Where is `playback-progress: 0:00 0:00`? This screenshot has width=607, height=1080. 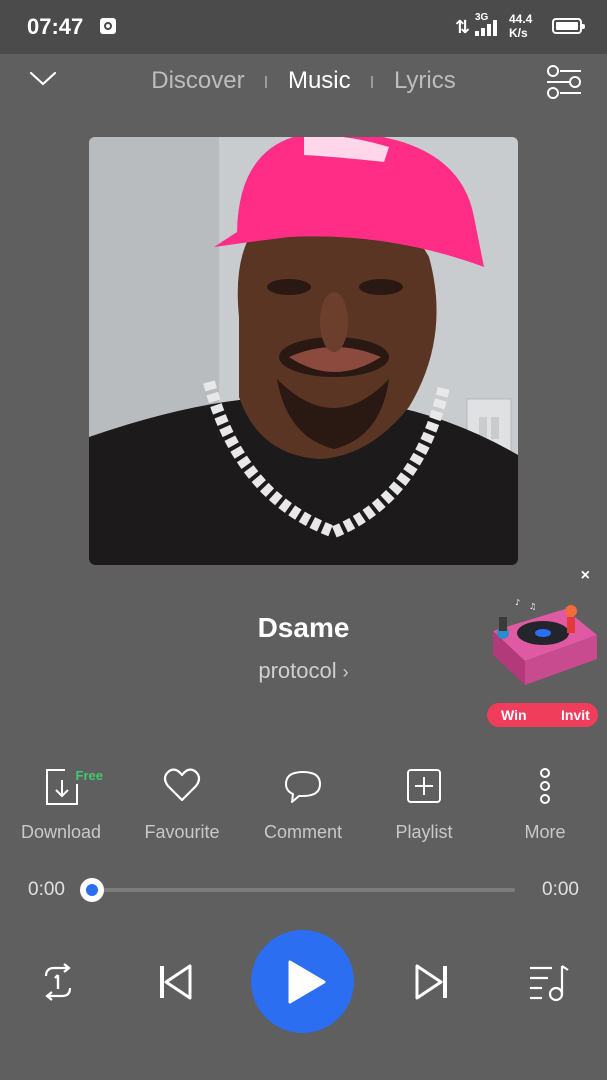 playback-progress: 0:00 0:00 is located at coordinates (303, 890).